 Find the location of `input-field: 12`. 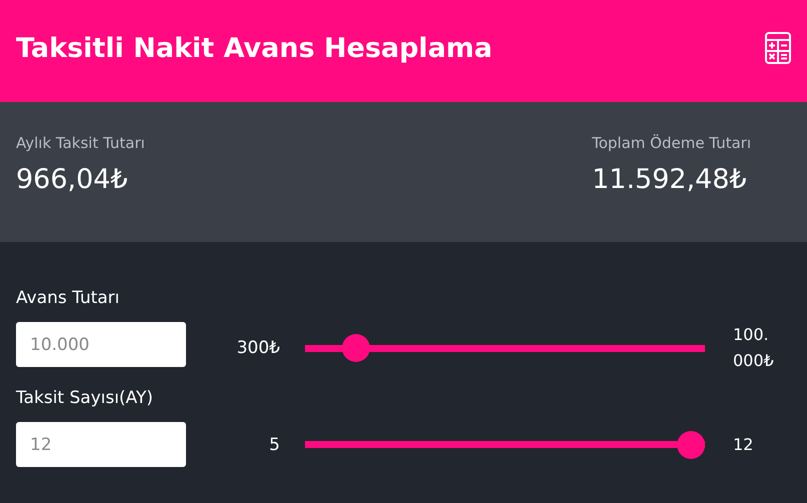

input-field: 12 is located at coordinates (101, 444).